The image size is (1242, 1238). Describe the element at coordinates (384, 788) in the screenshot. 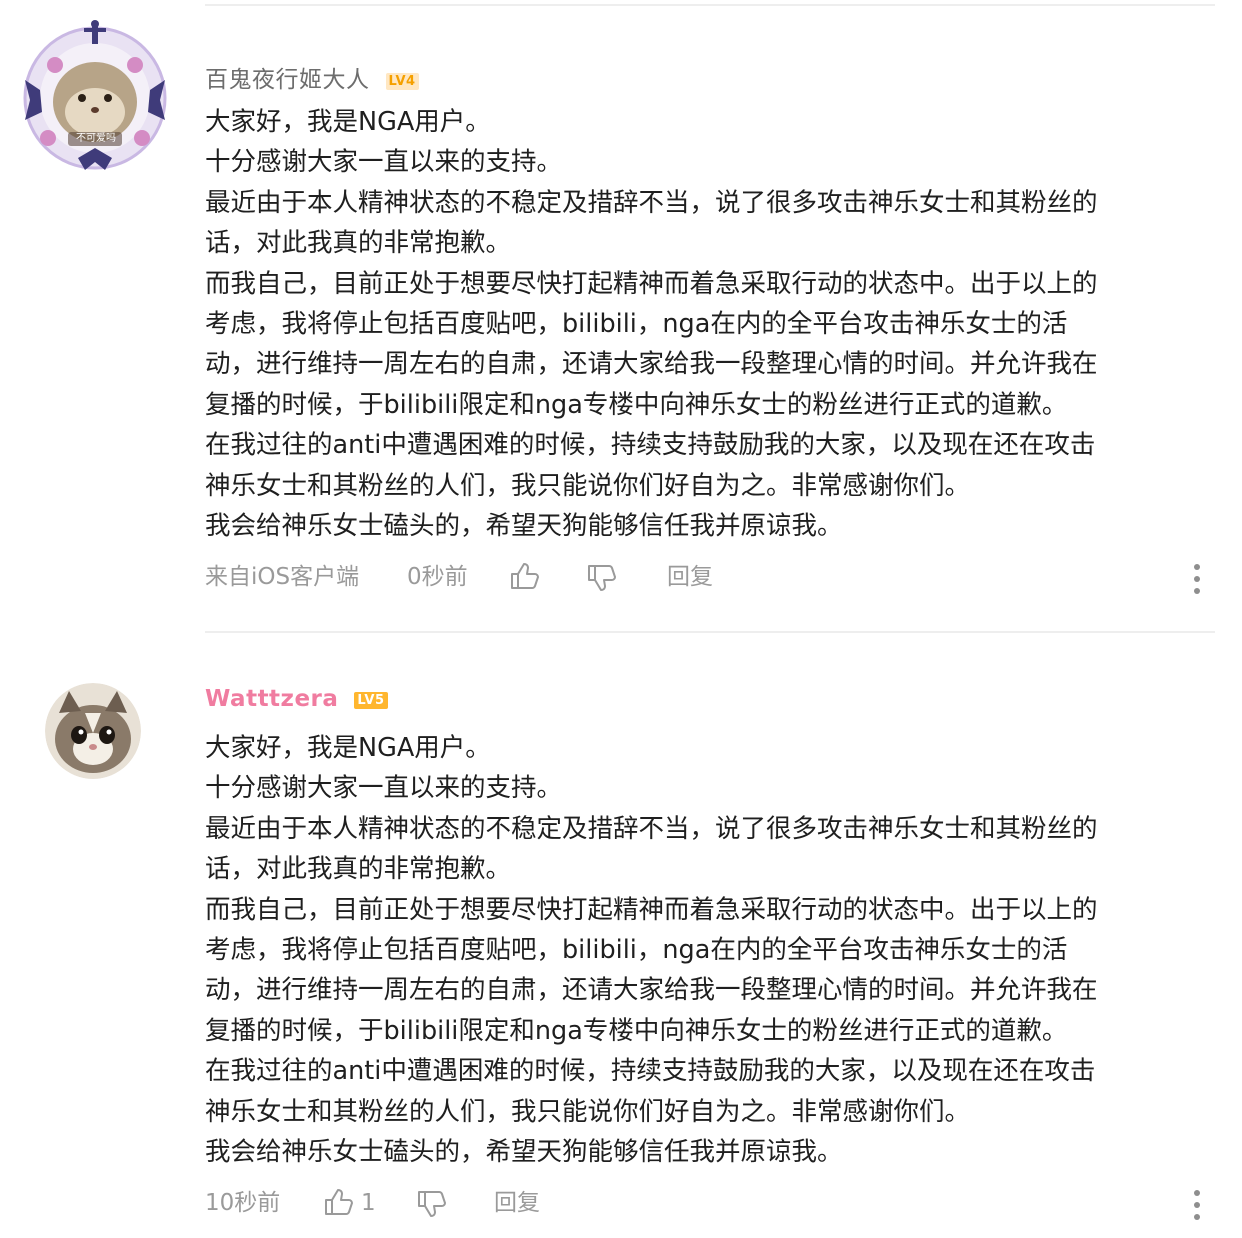

I see `comment-line: 十分感谢大家一直以来的支持。` at that location.